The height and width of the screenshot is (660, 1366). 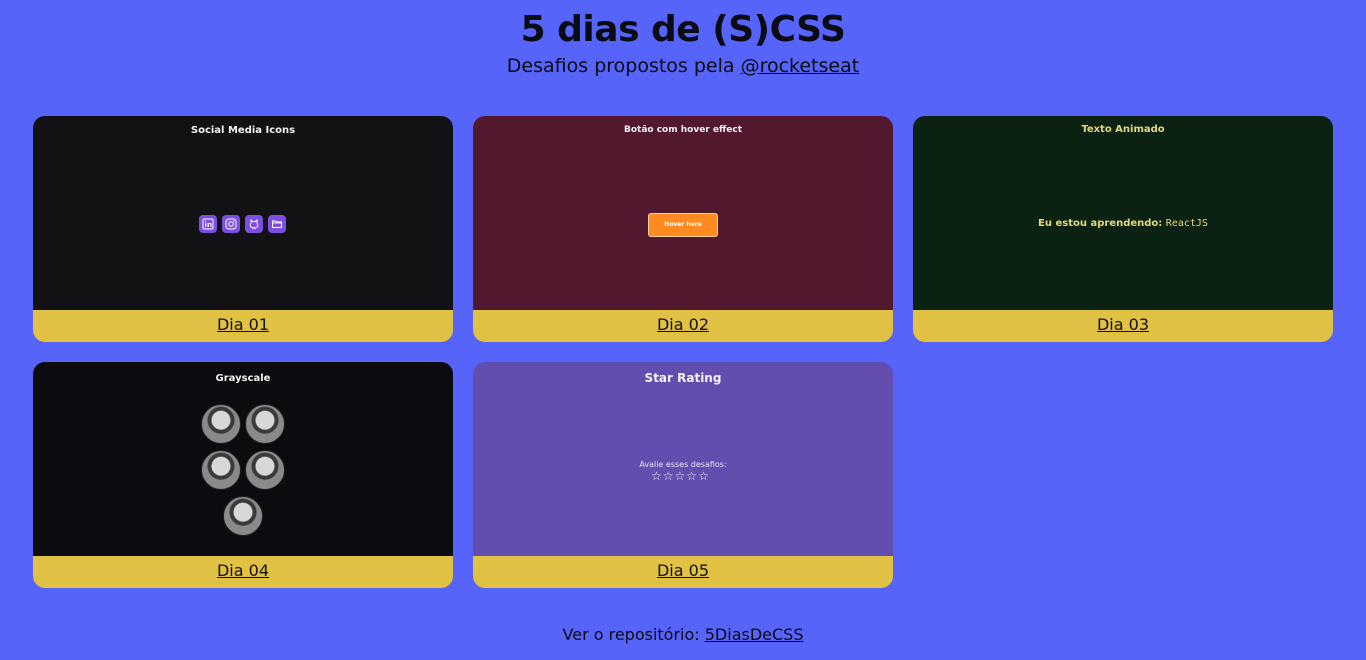 I want to click on card-preview: Botão com hover effect Hover here, so click(x=683, y=213).